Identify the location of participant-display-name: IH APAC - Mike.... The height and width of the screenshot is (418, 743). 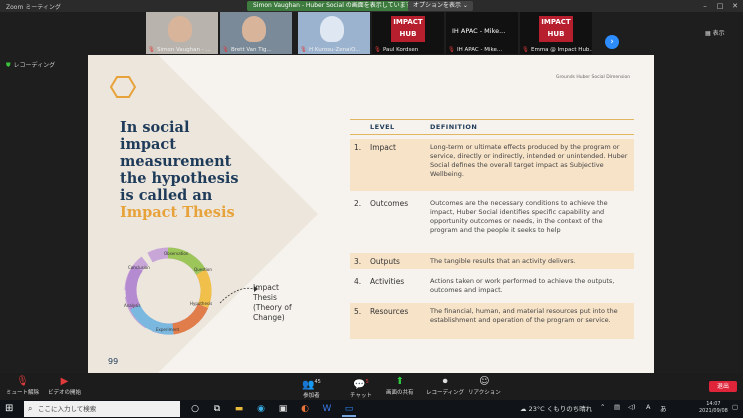
(479, 31).